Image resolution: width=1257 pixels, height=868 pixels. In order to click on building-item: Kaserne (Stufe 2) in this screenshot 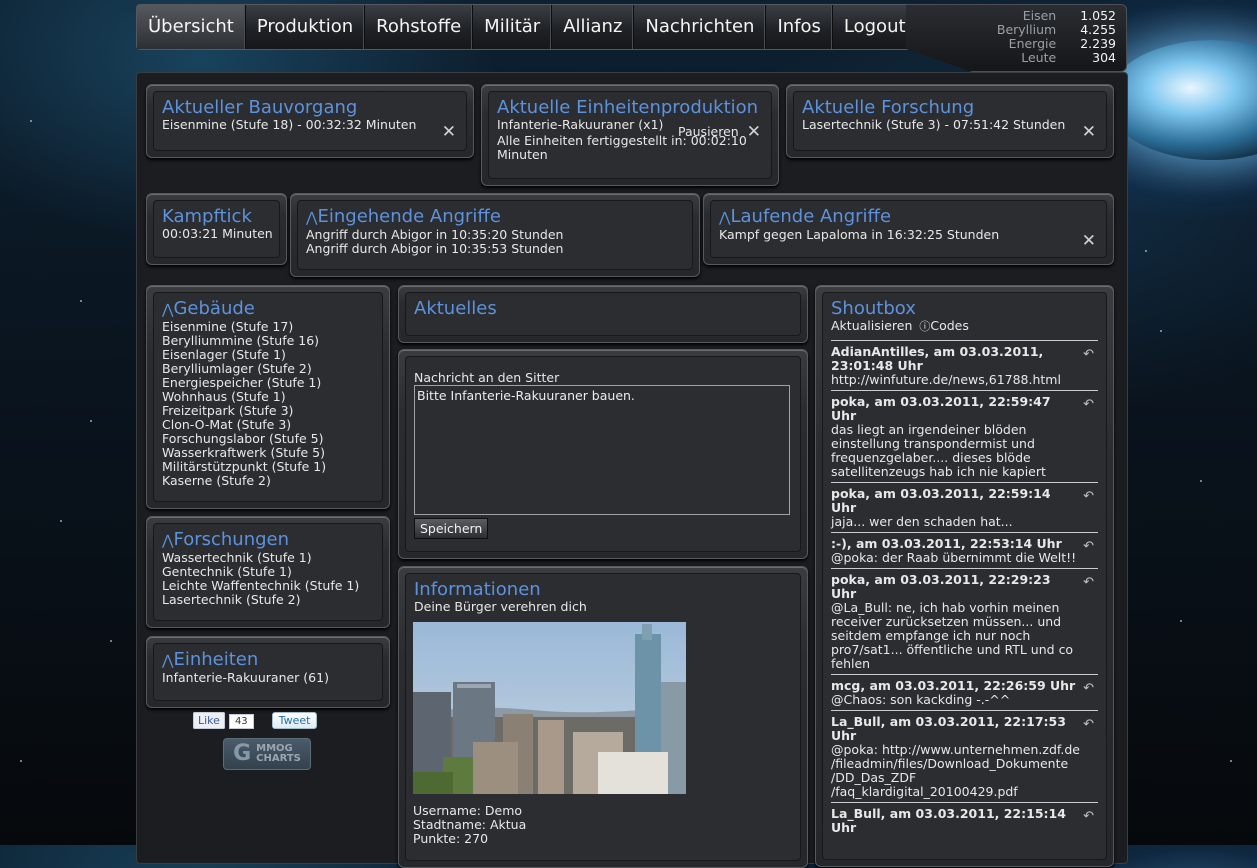, I will do `click(268, 481)`.